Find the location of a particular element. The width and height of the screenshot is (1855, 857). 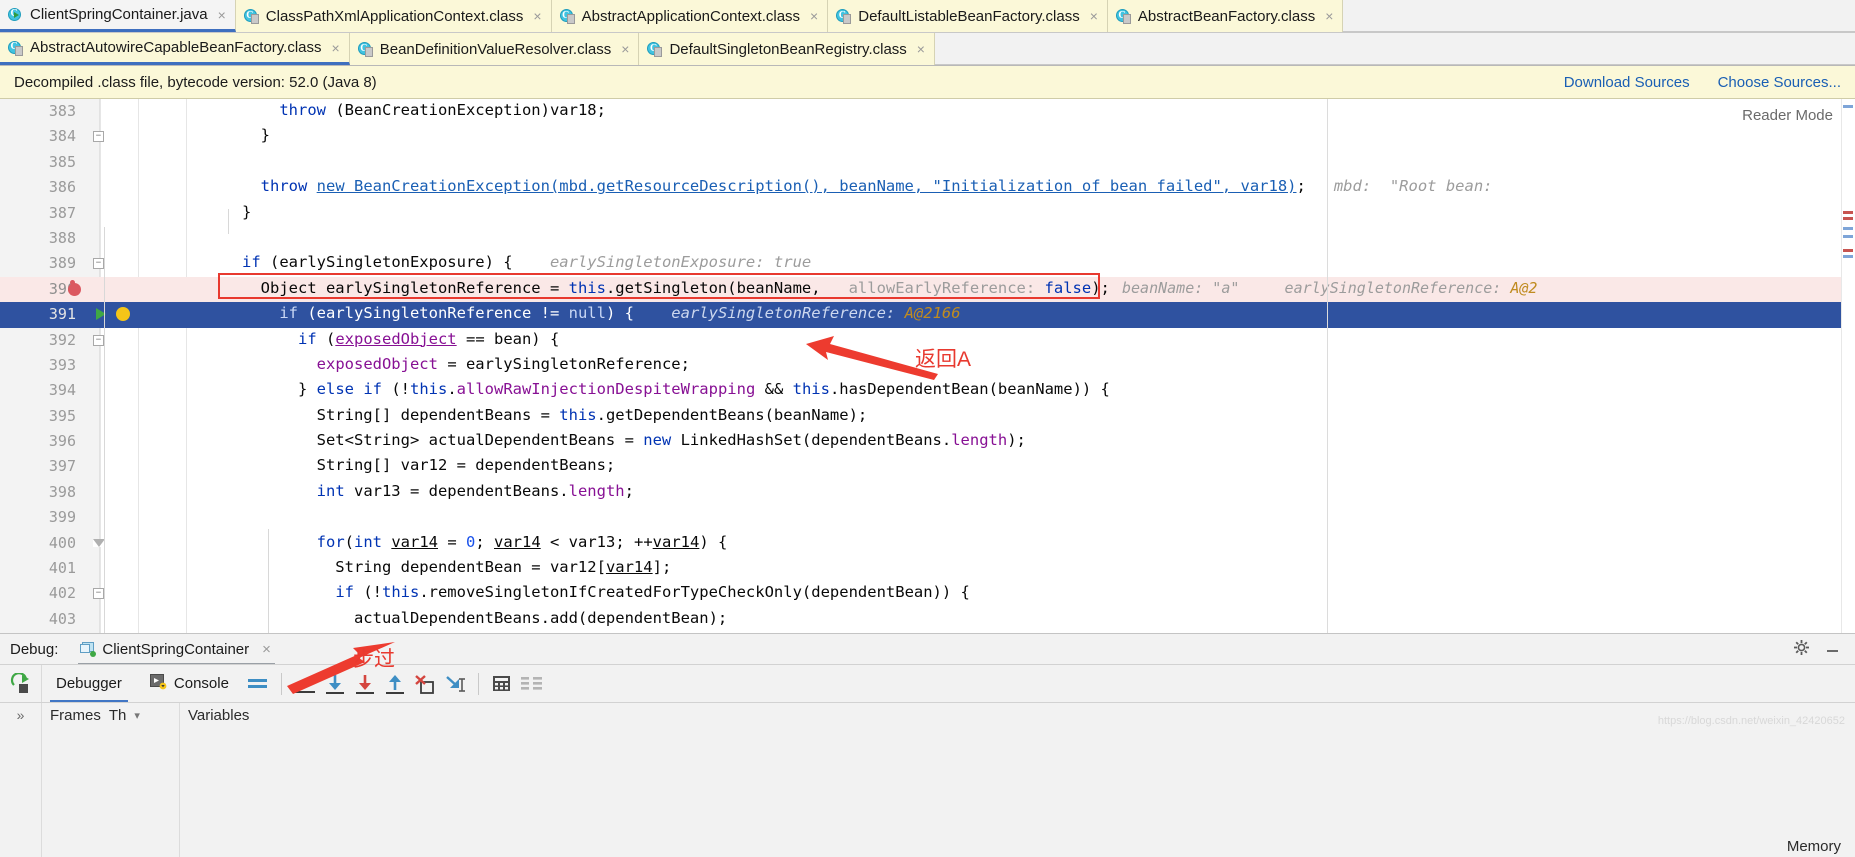

line-number: 399 is located at coordinates (62, 517).